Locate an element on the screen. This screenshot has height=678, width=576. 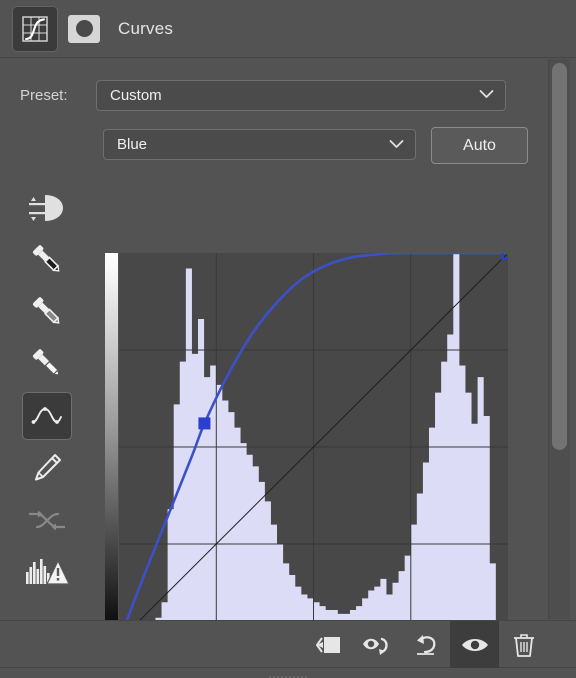
clip-to-layer-icon is located at coordinates (327, 644).